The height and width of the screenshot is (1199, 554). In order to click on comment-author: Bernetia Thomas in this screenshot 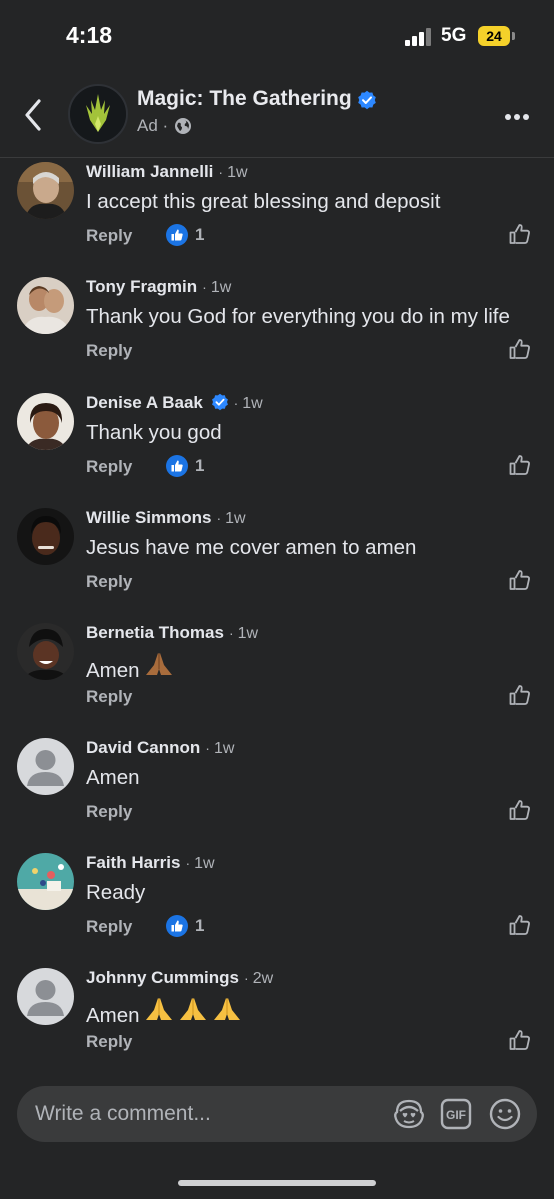, I will do `click(155, 632)`.